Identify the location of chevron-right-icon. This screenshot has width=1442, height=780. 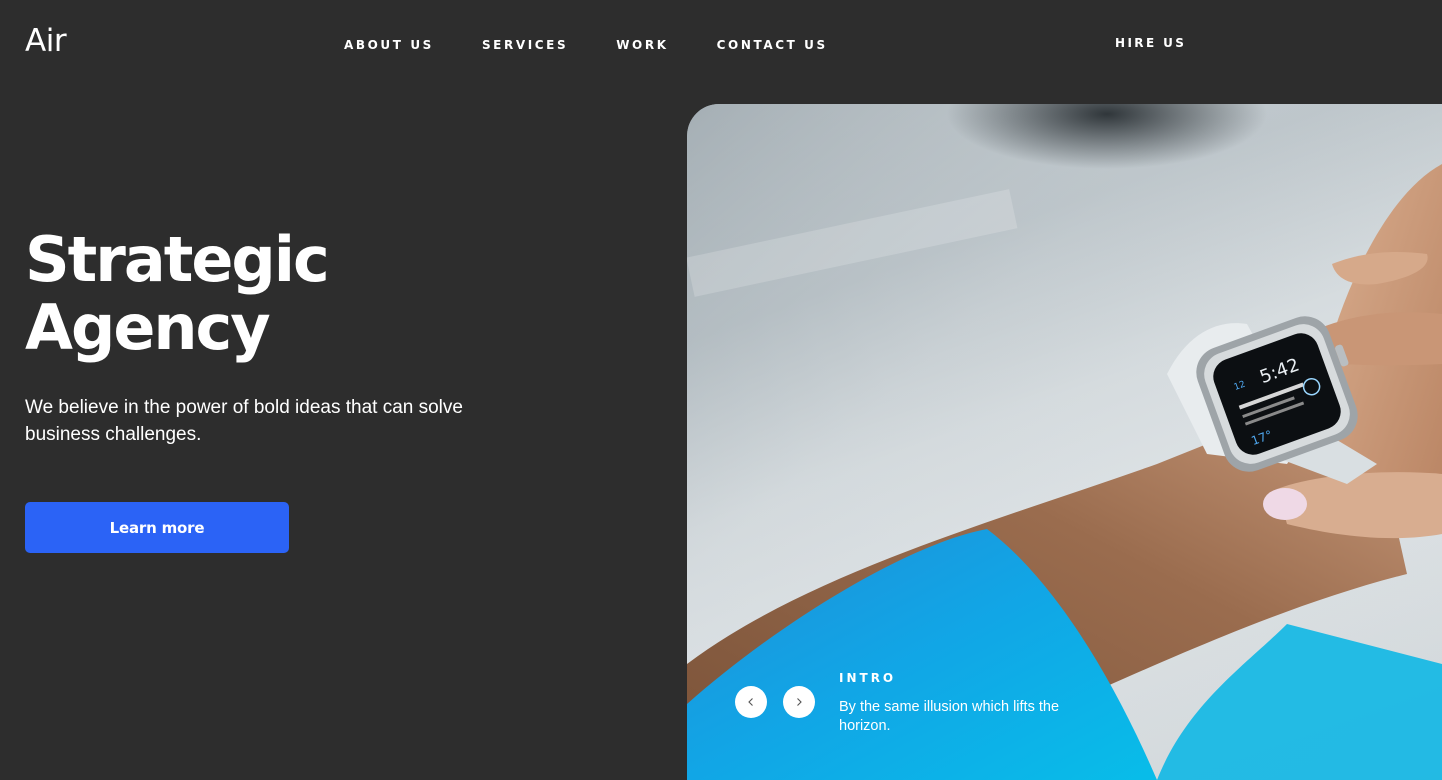
(799, 702).